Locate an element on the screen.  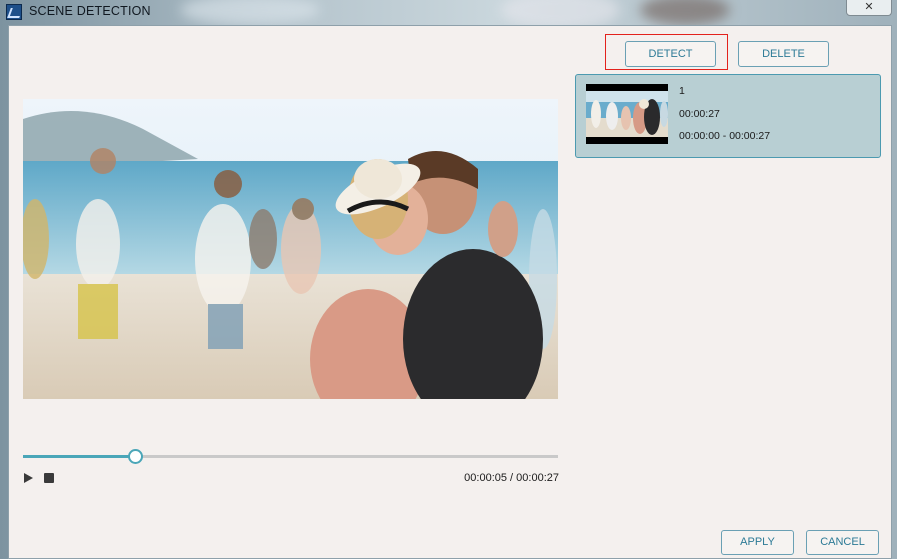
time-readout: 00:00:05 / 00:00:27 is located at coordinates (494, 478).